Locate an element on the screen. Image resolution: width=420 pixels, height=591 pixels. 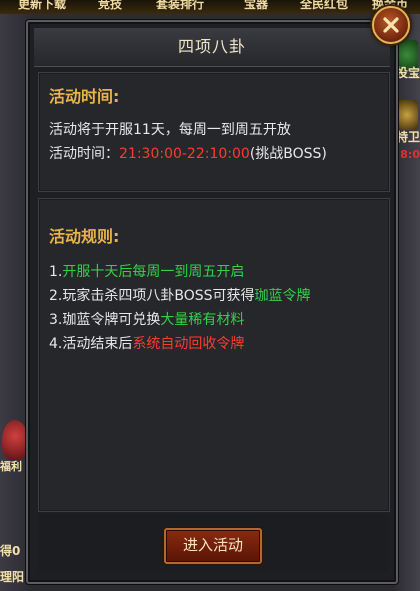
background-top-menu: 更新下载 竞技 套装排行 宝器 全民红包 换金币 is located at coordinates (210, 7).